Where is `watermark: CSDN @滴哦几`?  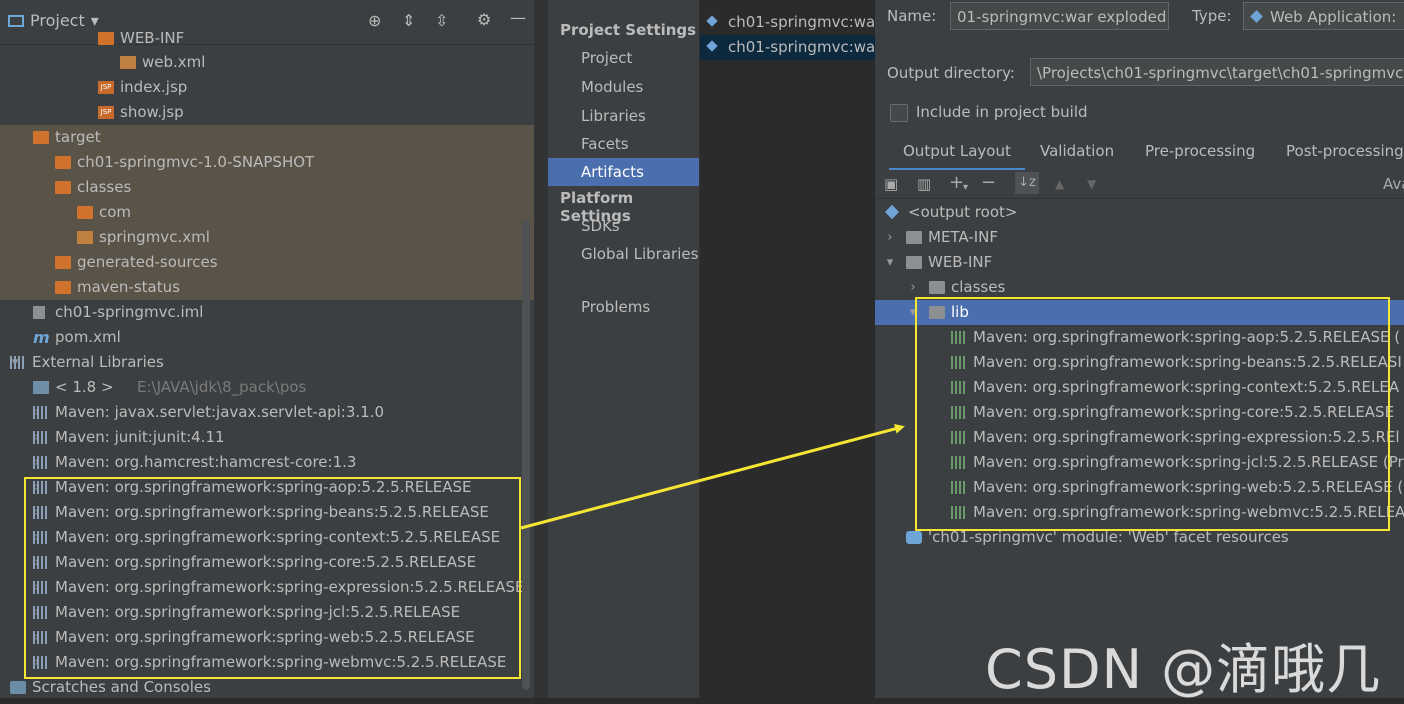
watermark: CSDN @滴哦几 is located at coordinates (1183, 669).